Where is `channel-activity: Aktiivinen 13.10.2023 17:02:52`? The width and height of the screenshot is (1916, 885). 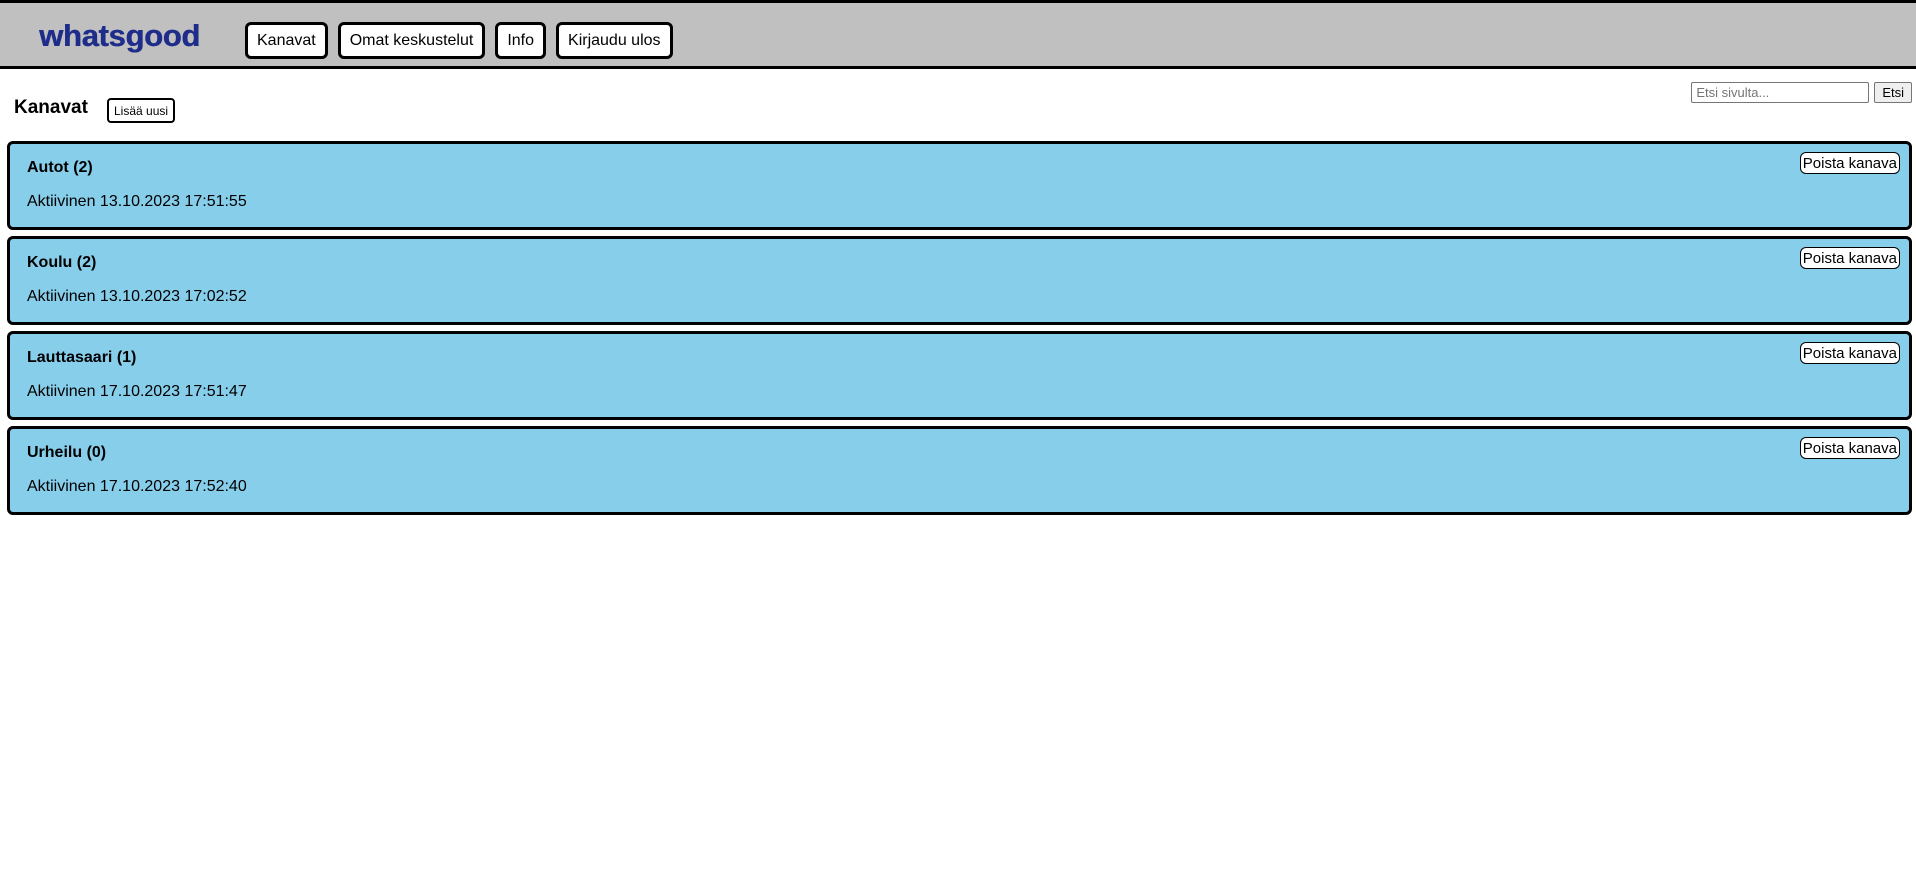 channel-activity: Aktiivinen 13.10.2023 17:02:52 is located at coordinates (137, 296).